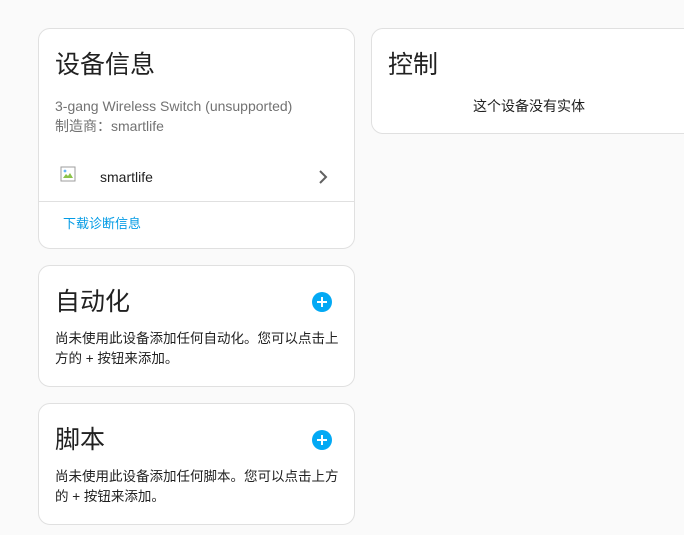 Image resolution: width=684 pixels, height=535 pixels. Describe the element at coordinates (197, 348) in the screenshot. I see `automations-empty-text: 尚未使用此设备添加任何自动化。您可以点击上方的 + 按钮来添加。` at that location.